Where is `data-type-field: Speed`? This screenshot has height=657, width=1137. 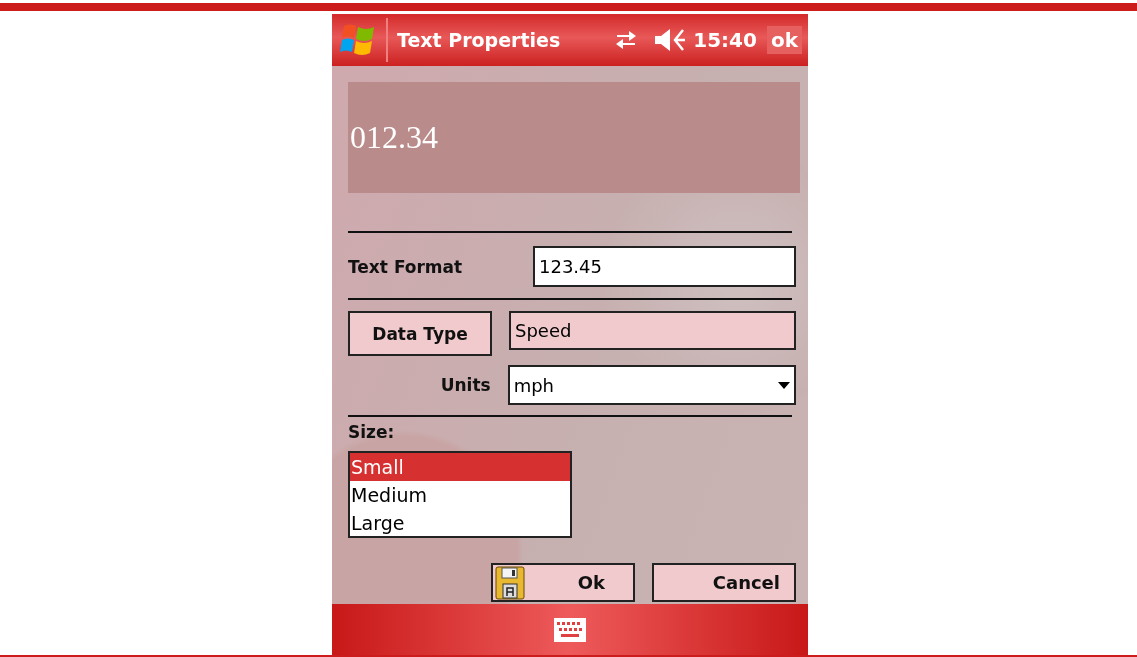 data-type-field: Speed is located at coordinates (652, 330).